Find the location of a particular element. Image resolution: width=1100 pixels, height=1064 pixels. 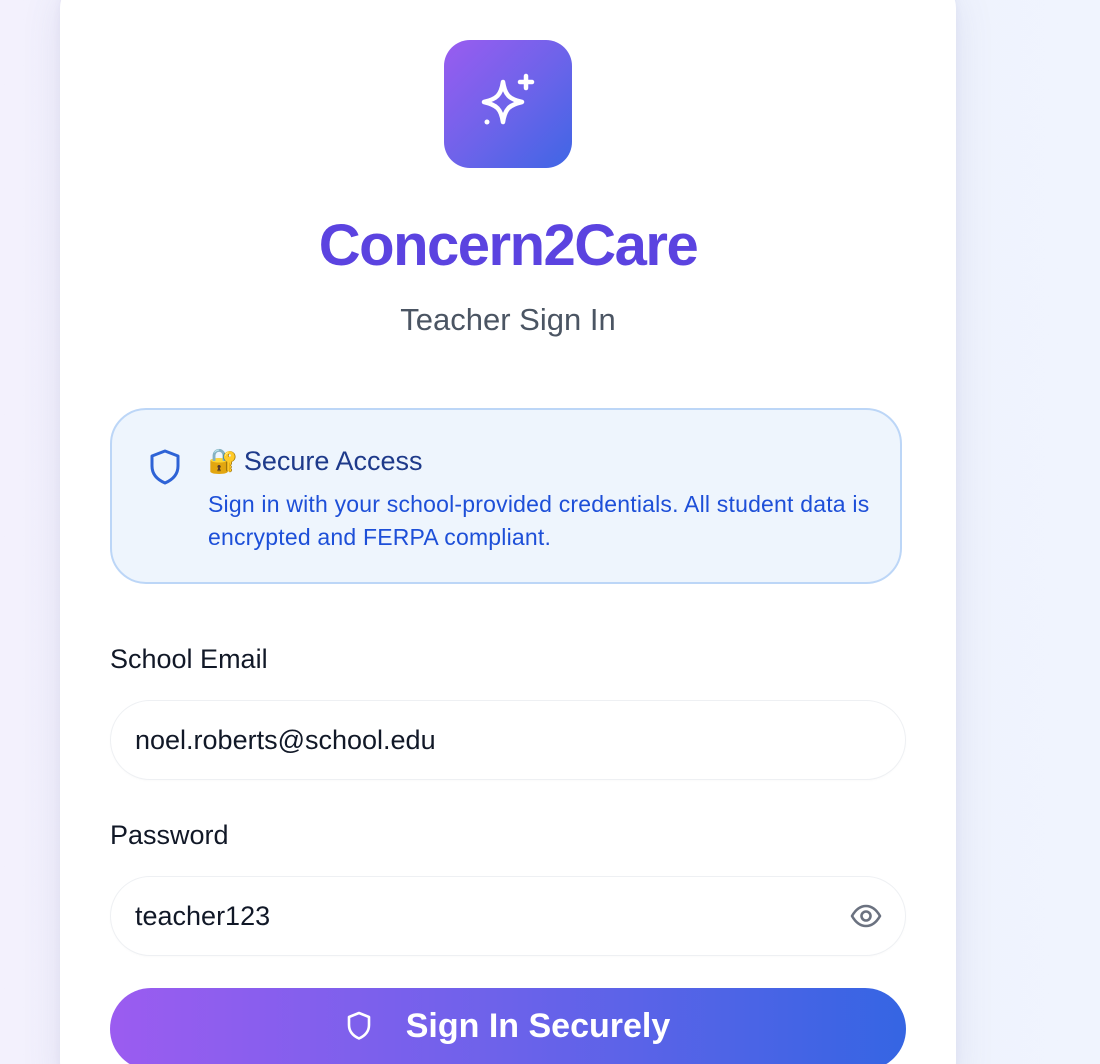

toggle-password-visibility-button is located at coordinates (866, 916).